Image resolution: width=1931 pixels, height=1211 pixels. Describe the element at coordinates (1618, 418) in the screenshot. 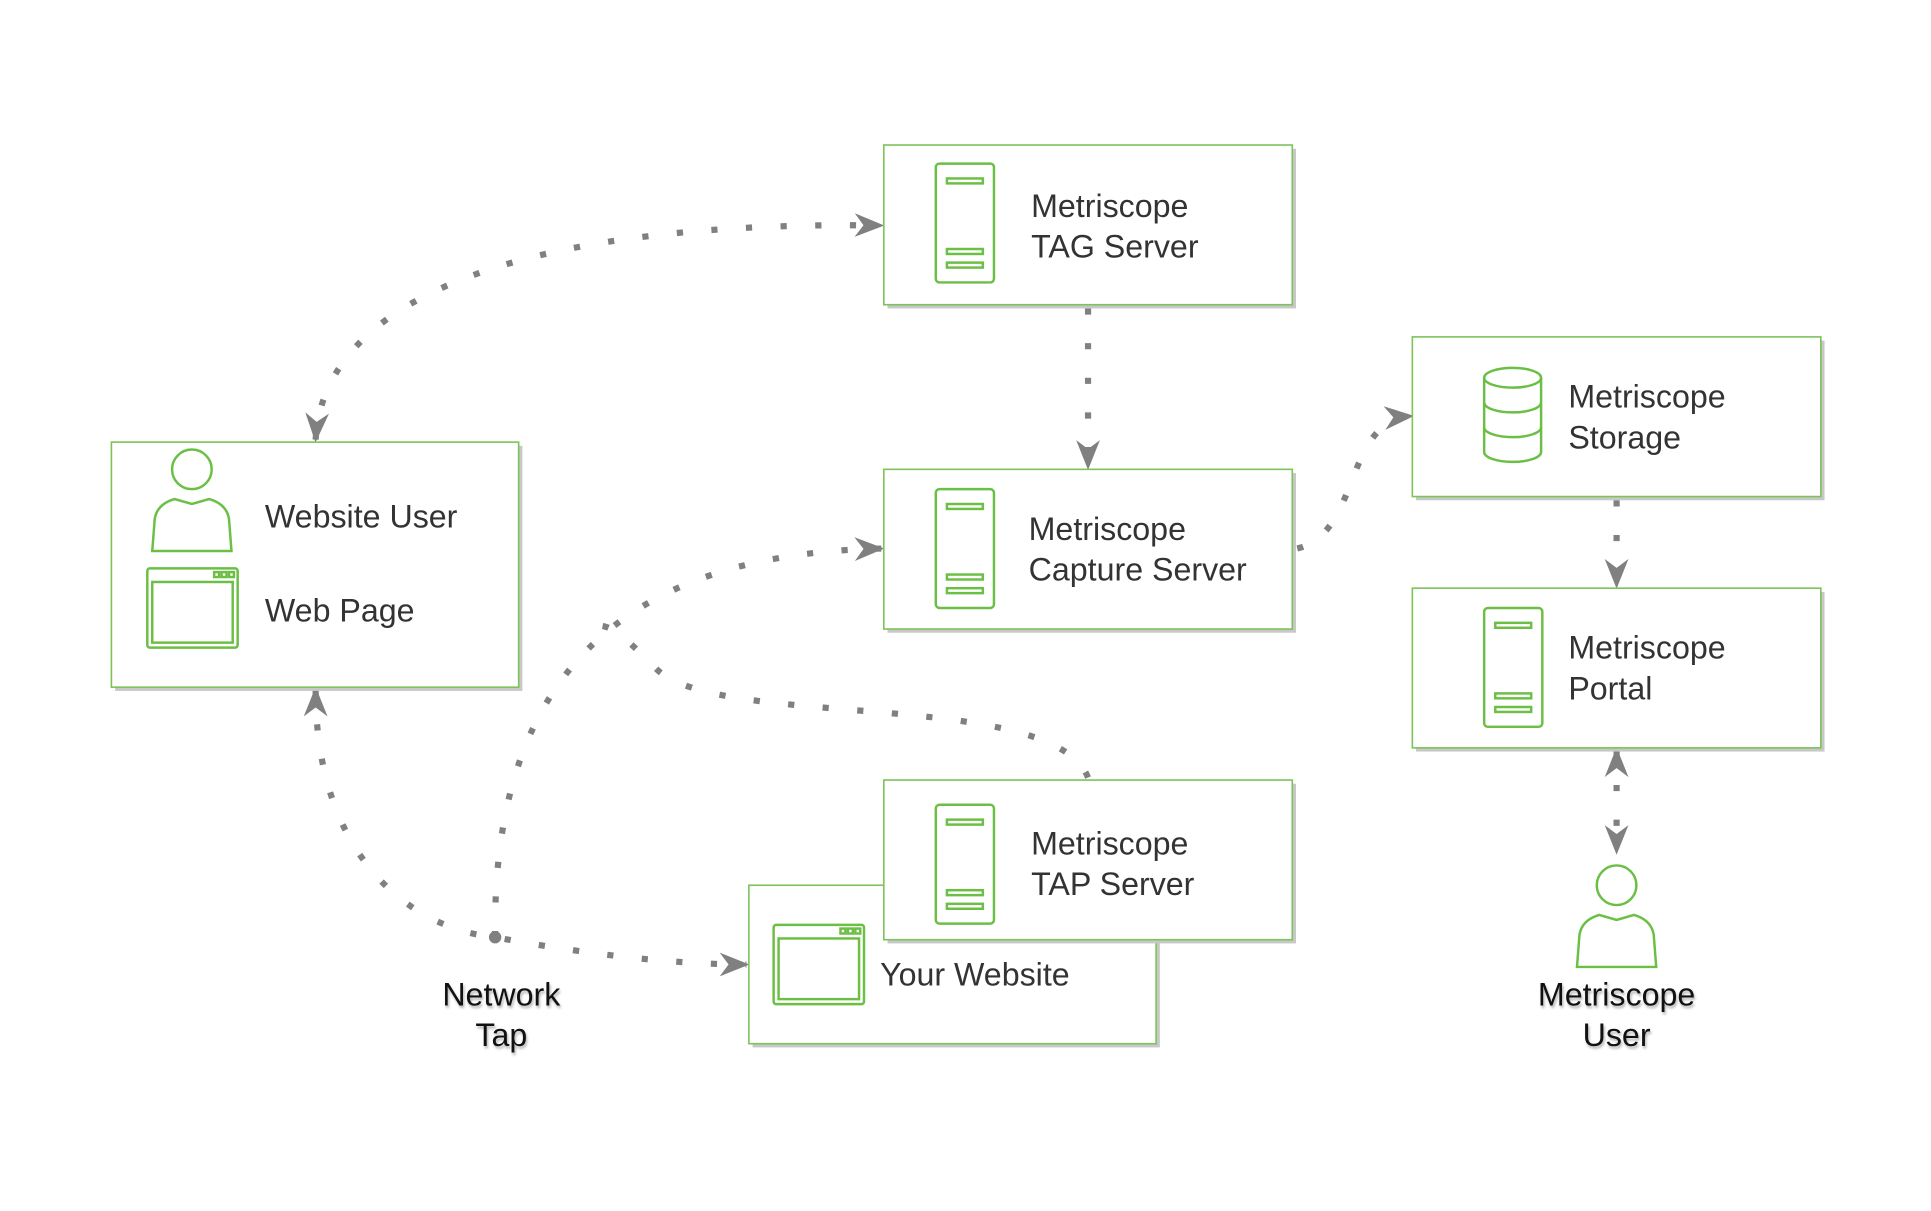

I see `node-storage: Metriscope Storage` at that location.